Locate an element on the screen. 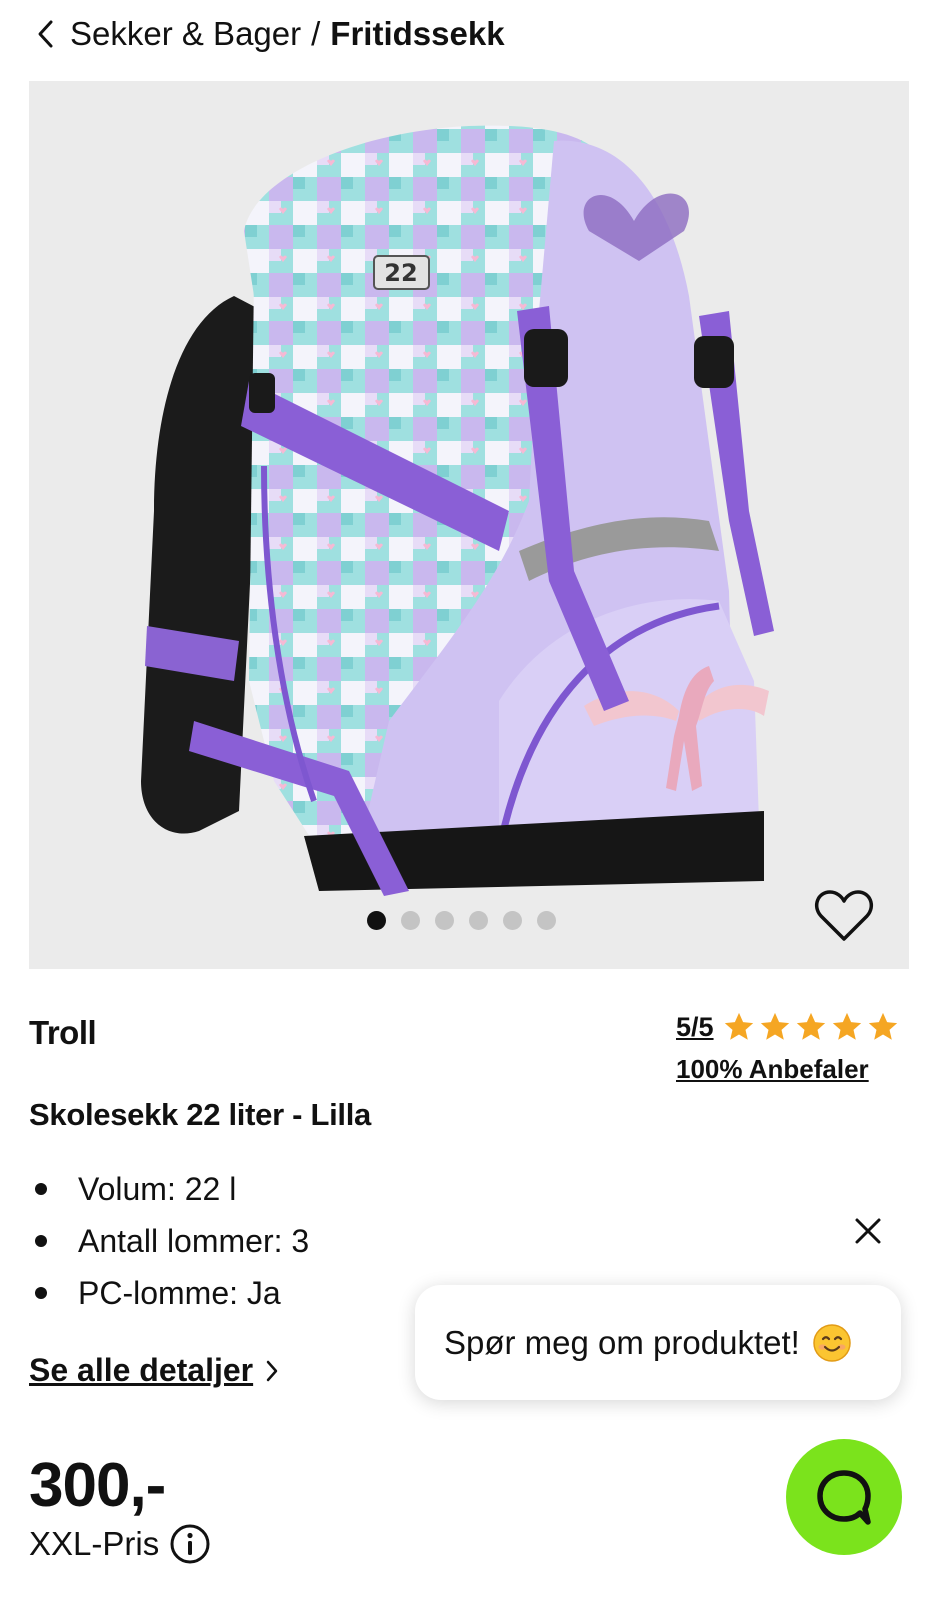  smile-emoji-icon is located at coordinates (832, 1342).